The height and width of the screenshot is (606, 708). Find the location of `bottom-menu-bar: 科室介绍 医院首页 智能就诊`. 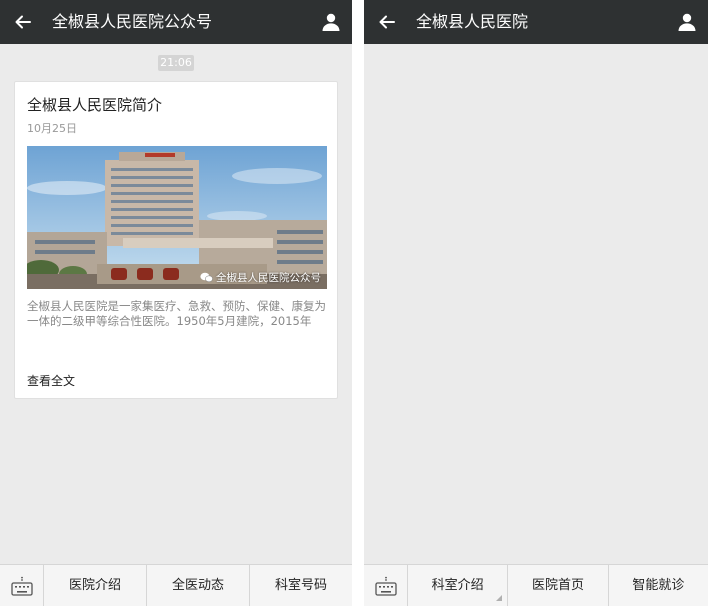

bottom-menu-bar: 科室介绍 医院首页 智能就诊 is located at coordinates (536, 585).